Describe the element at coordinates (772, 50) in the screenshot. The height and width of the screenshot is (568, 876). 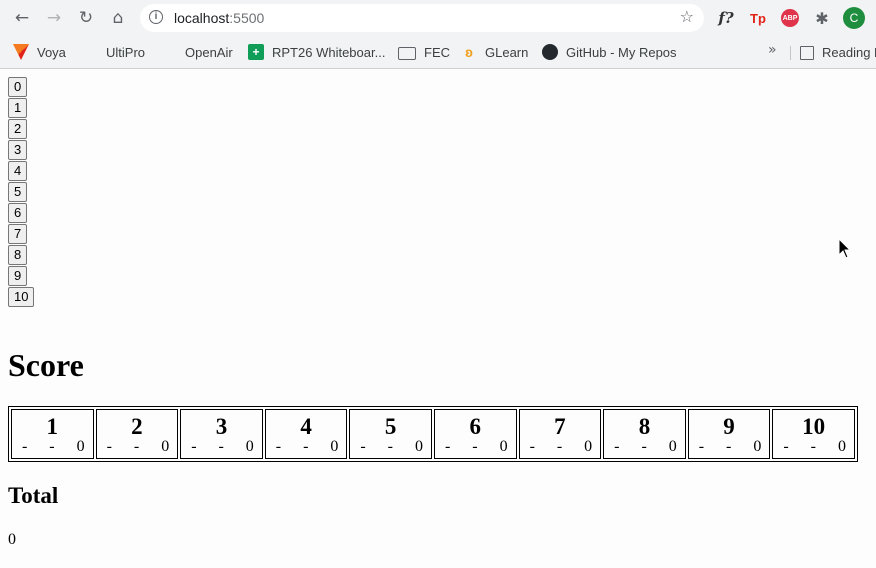
I see `bookmarks-overflow-icon: »` at that location.